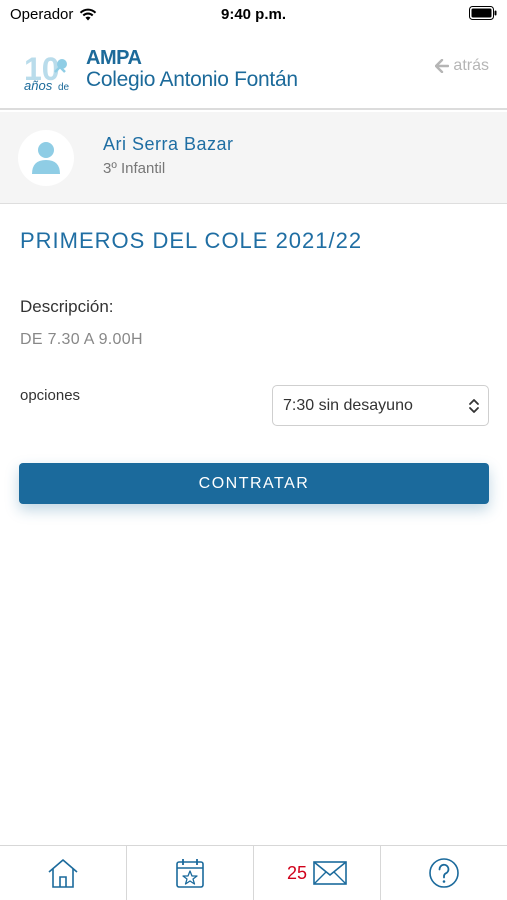 This screenshot has height=900, width=507. I want to click on tab-bar: 25, so click(253, 872).